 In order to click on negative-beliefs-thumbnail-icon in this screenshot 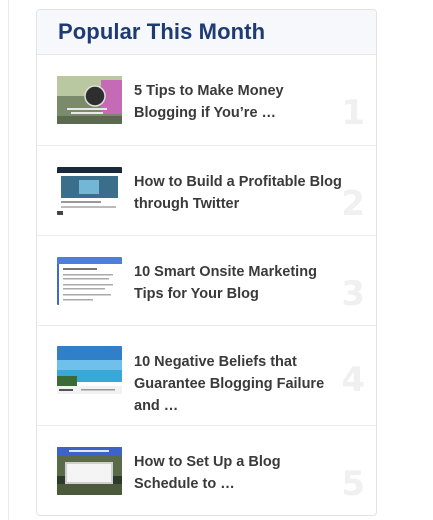, I will do `click(89, 370)`.